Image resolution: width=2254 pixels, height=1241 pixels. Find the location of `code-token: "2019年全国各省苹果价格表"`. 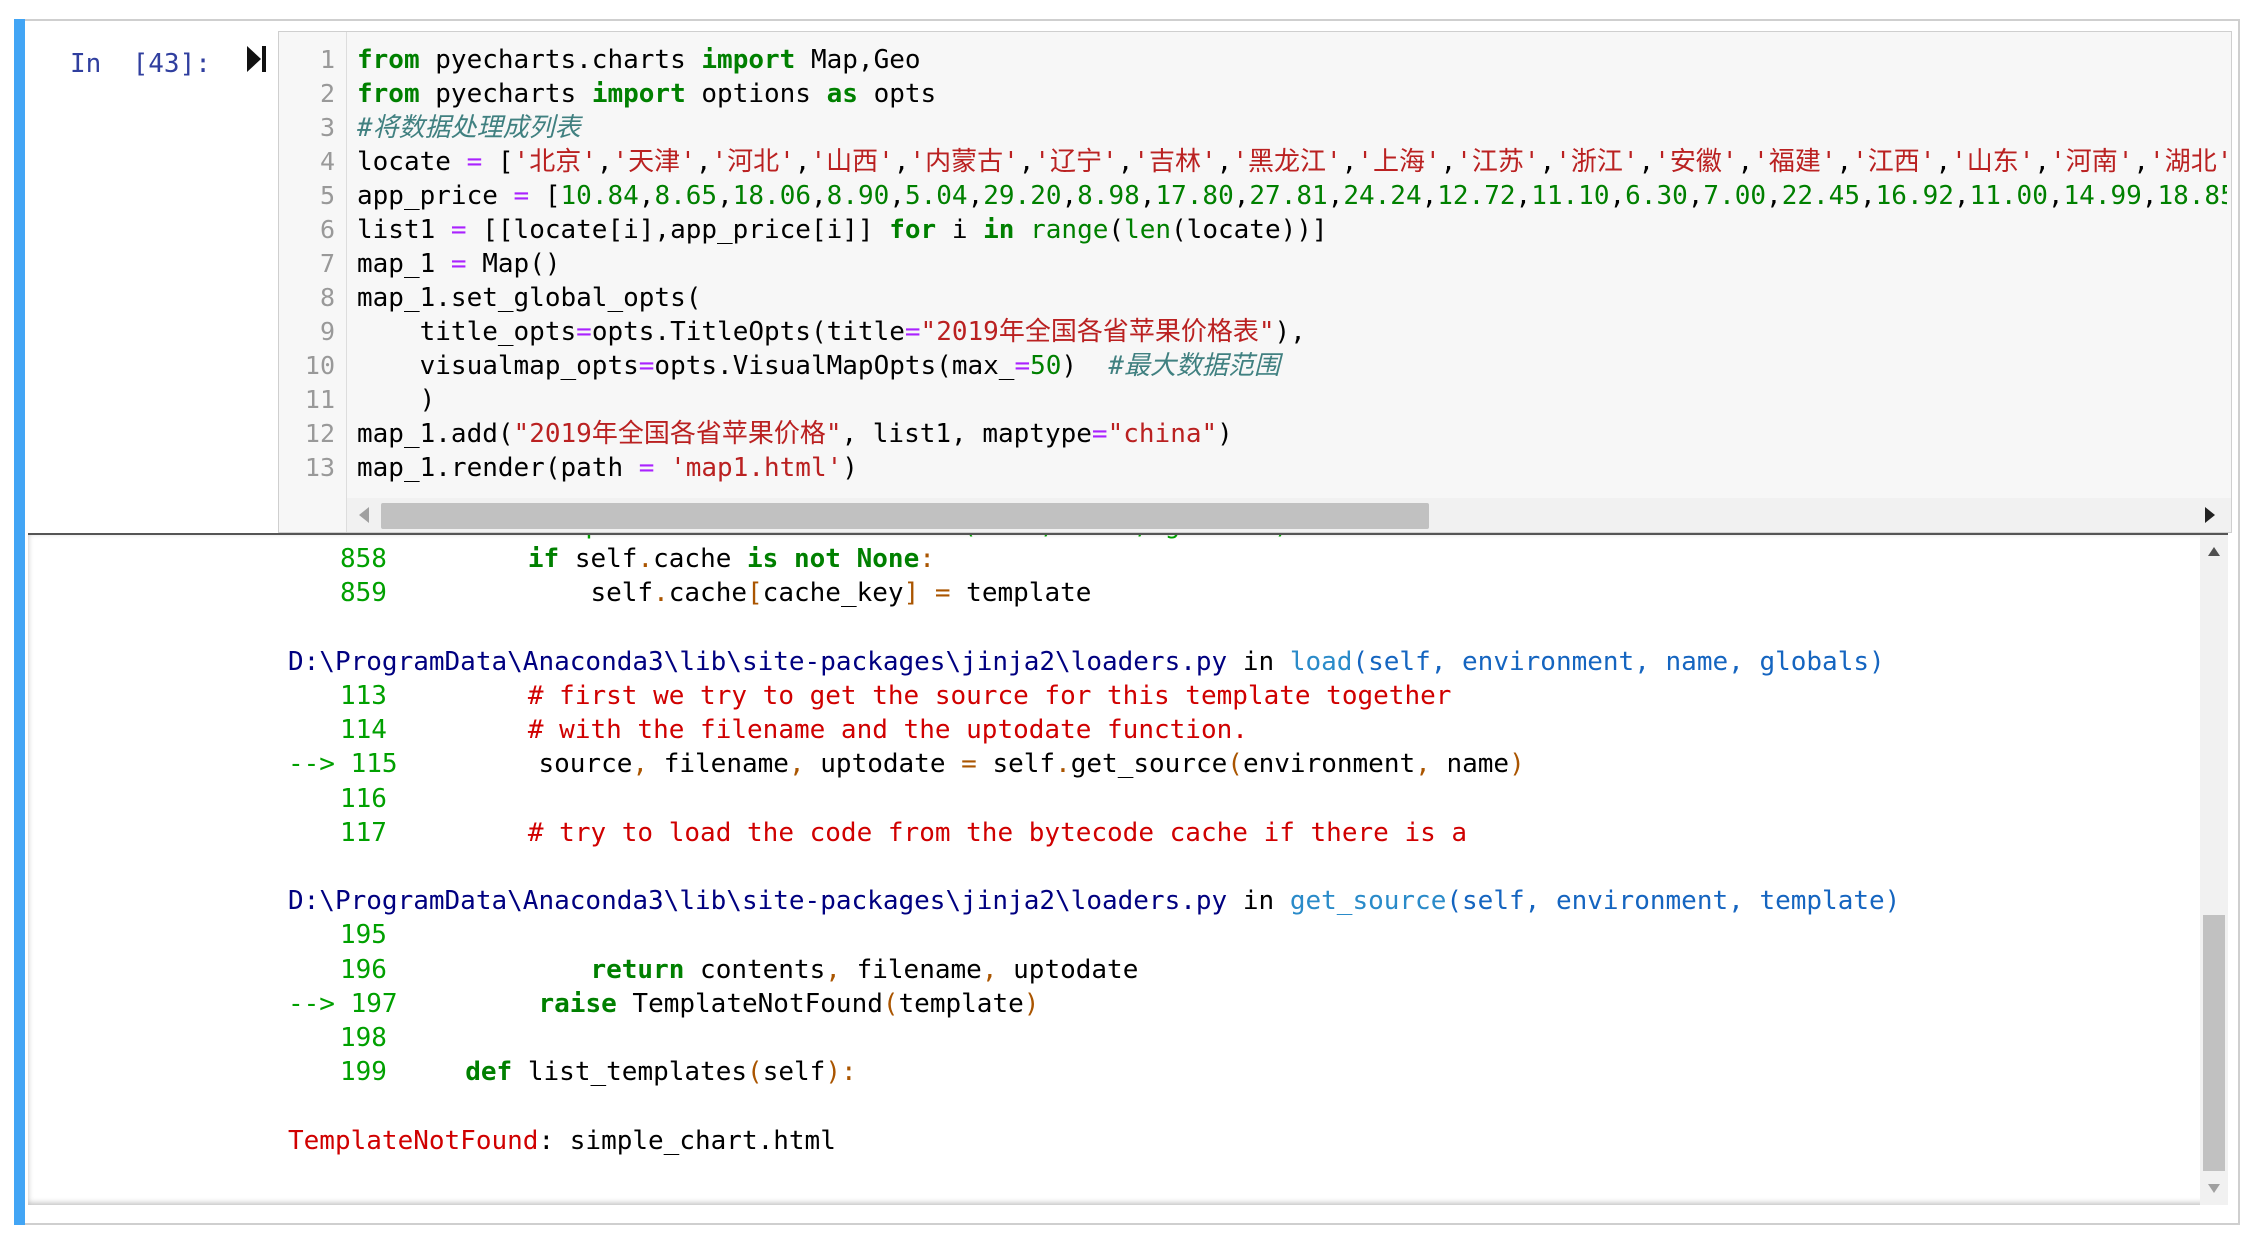

code-token: "2019年全国各省苹果价格表" is located at coordinates (1097, 332).